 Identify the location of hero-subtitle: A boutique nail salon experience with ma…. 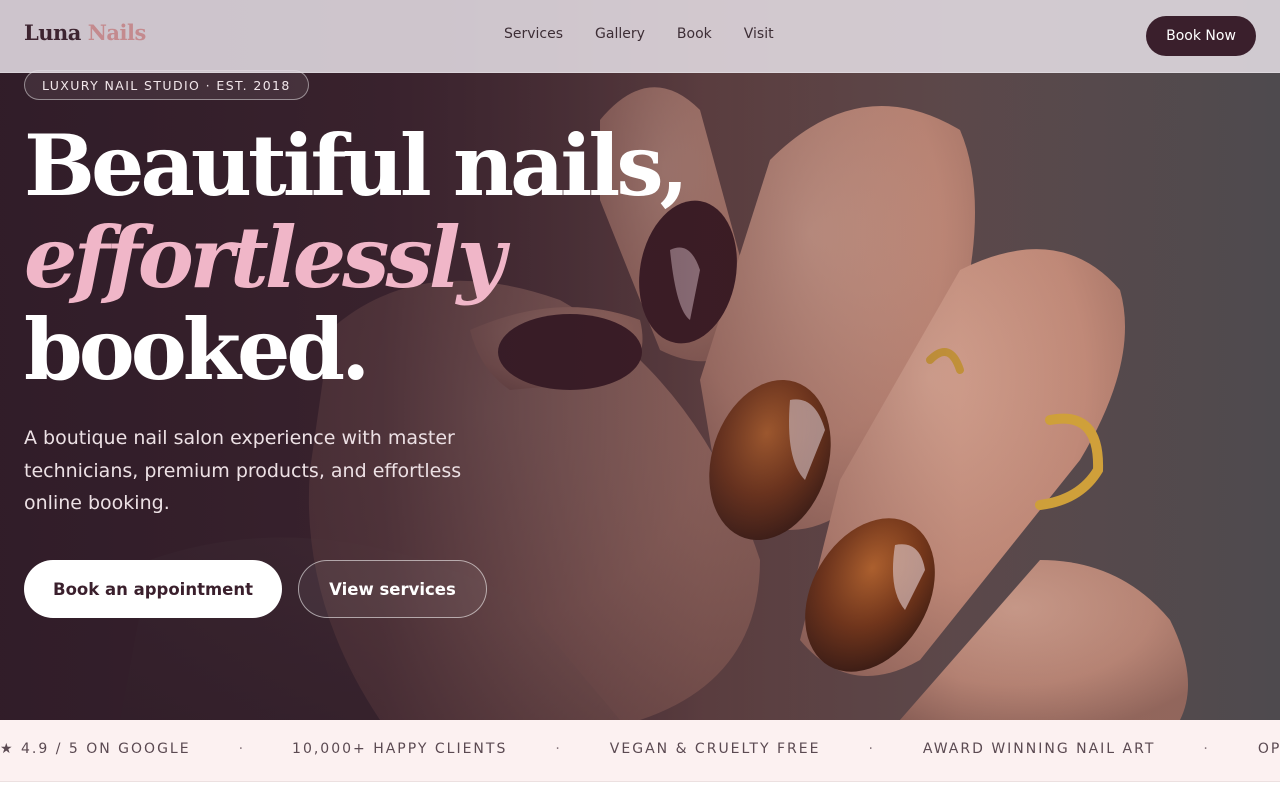
(243, 470).